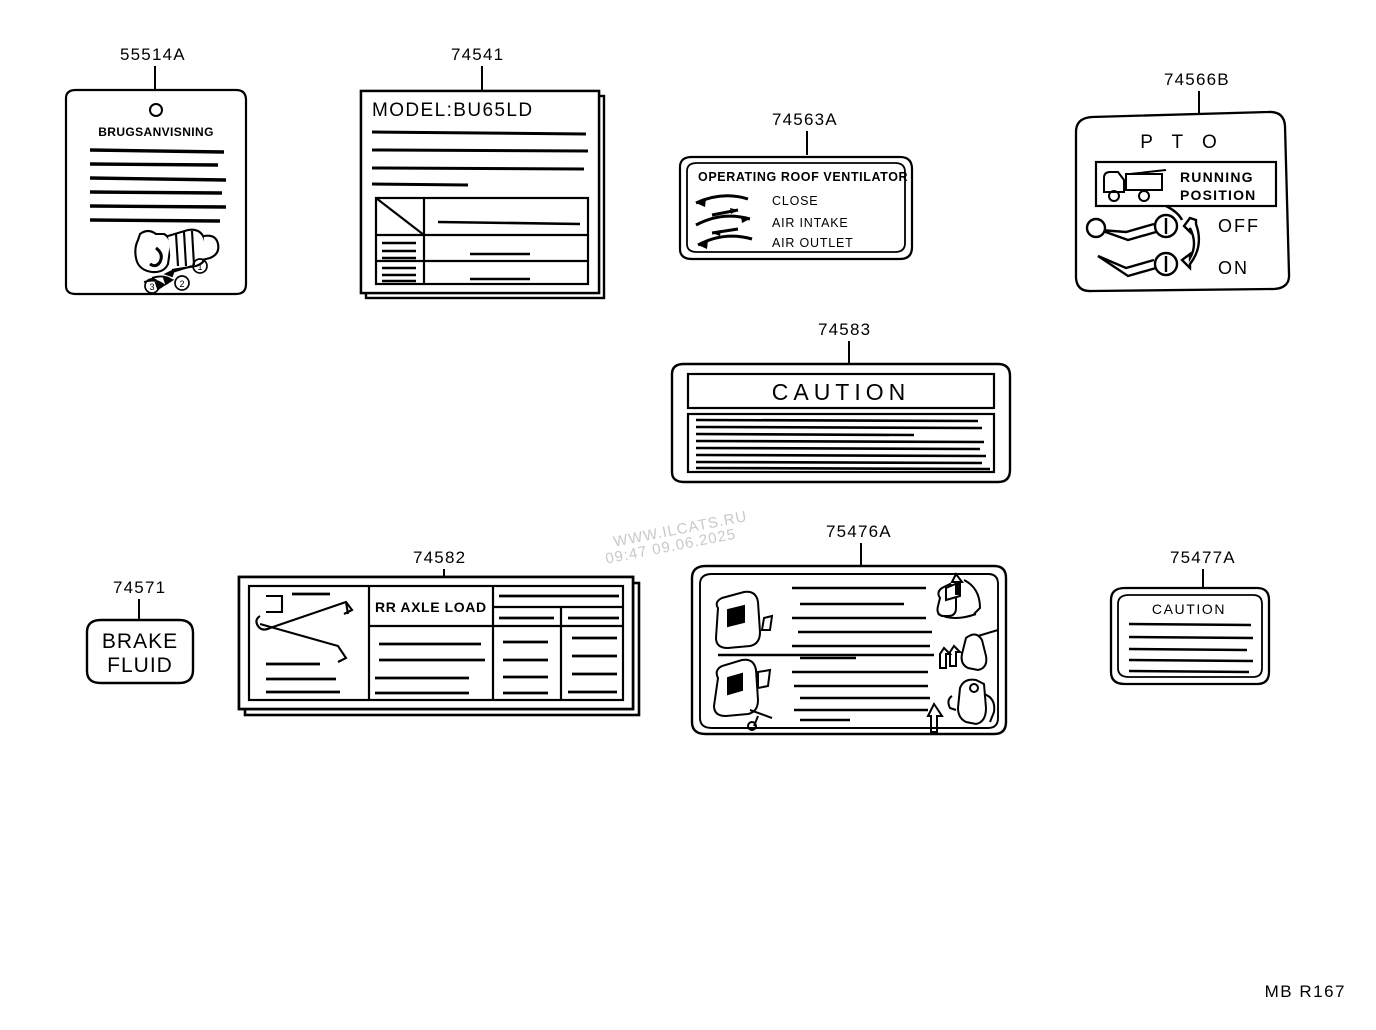  What do you see at coordinates (440, 557) in the screenshot?
I see `callout-74582: 74582` at bounding box center [440, 557].